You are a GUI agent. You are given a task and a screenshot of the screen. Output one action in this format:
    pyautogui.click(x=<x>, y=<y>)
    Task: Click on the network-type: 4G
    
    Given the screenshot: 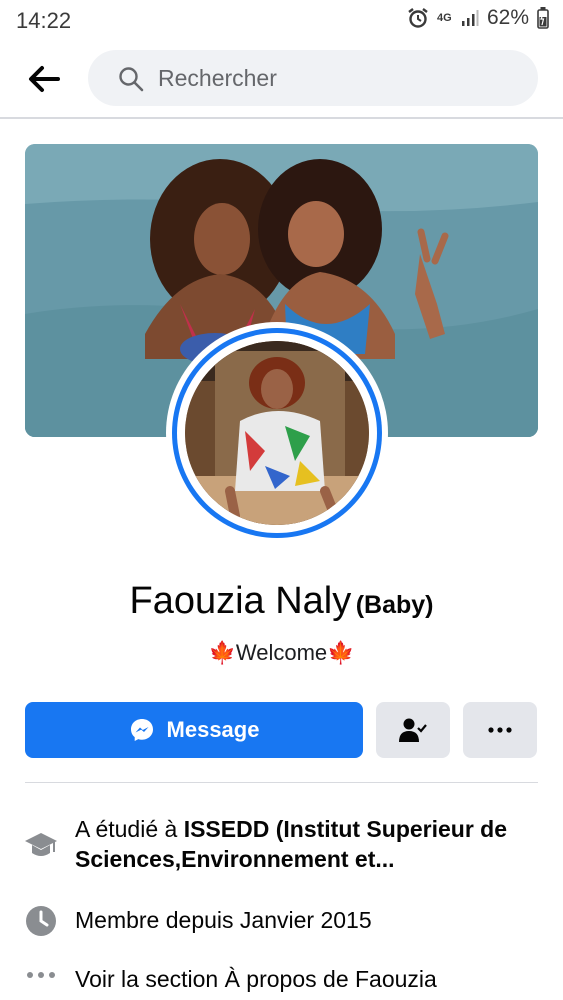 What is the action you would take?
    pyautogui.click(x=444, y=17)
    